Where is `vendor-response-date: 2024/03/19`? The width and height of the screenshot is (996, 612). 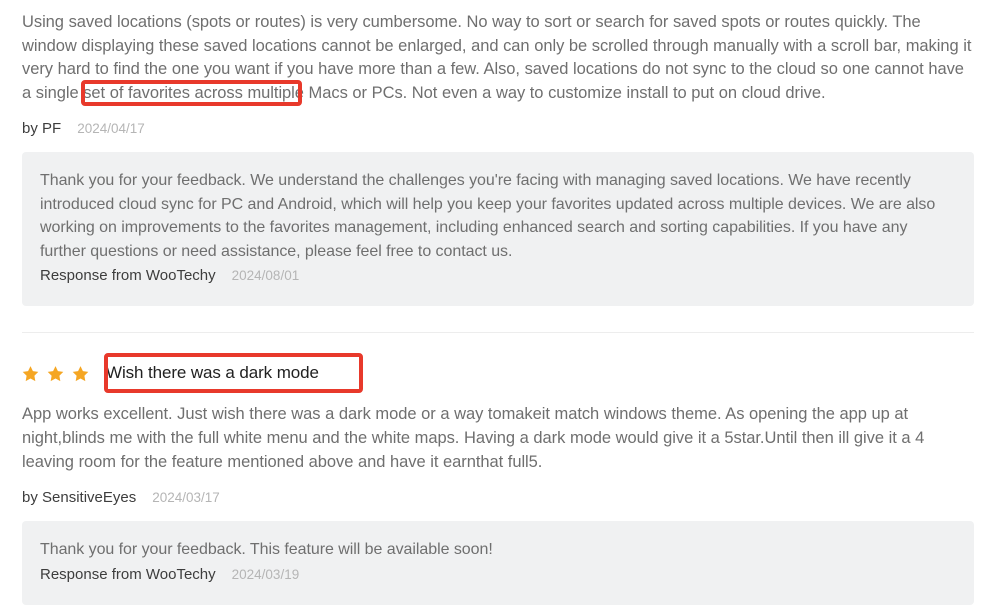
vendor-response-date: 2024/03/19 is located at coordinates (265, 574).